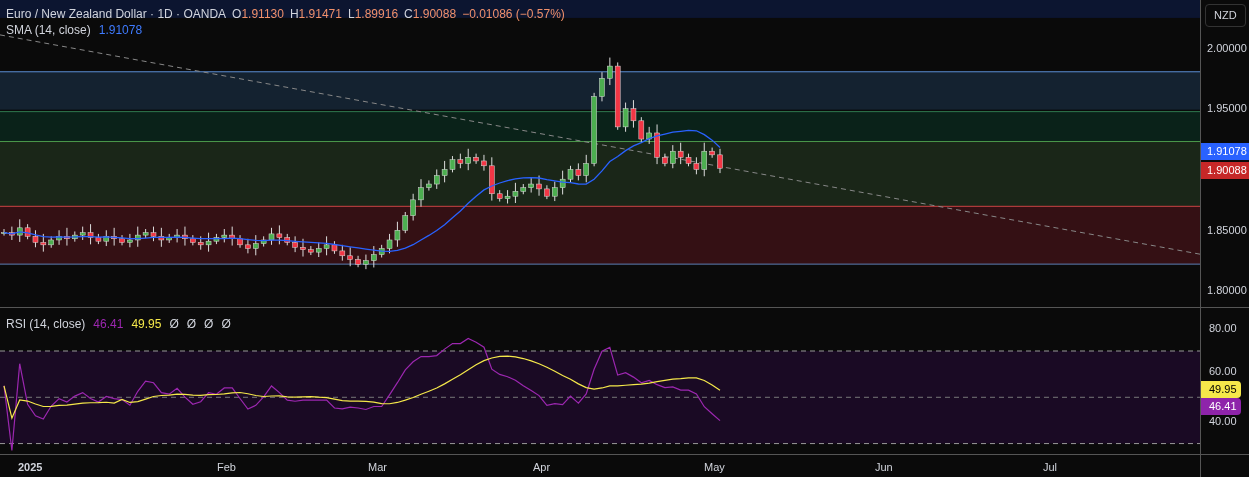 Image resolution: width=1249 pixels, height=477 pixels. Describe the element at coordinates (120, 30) in the screenshot. I see `indicator-value: 1.91078` at that location.